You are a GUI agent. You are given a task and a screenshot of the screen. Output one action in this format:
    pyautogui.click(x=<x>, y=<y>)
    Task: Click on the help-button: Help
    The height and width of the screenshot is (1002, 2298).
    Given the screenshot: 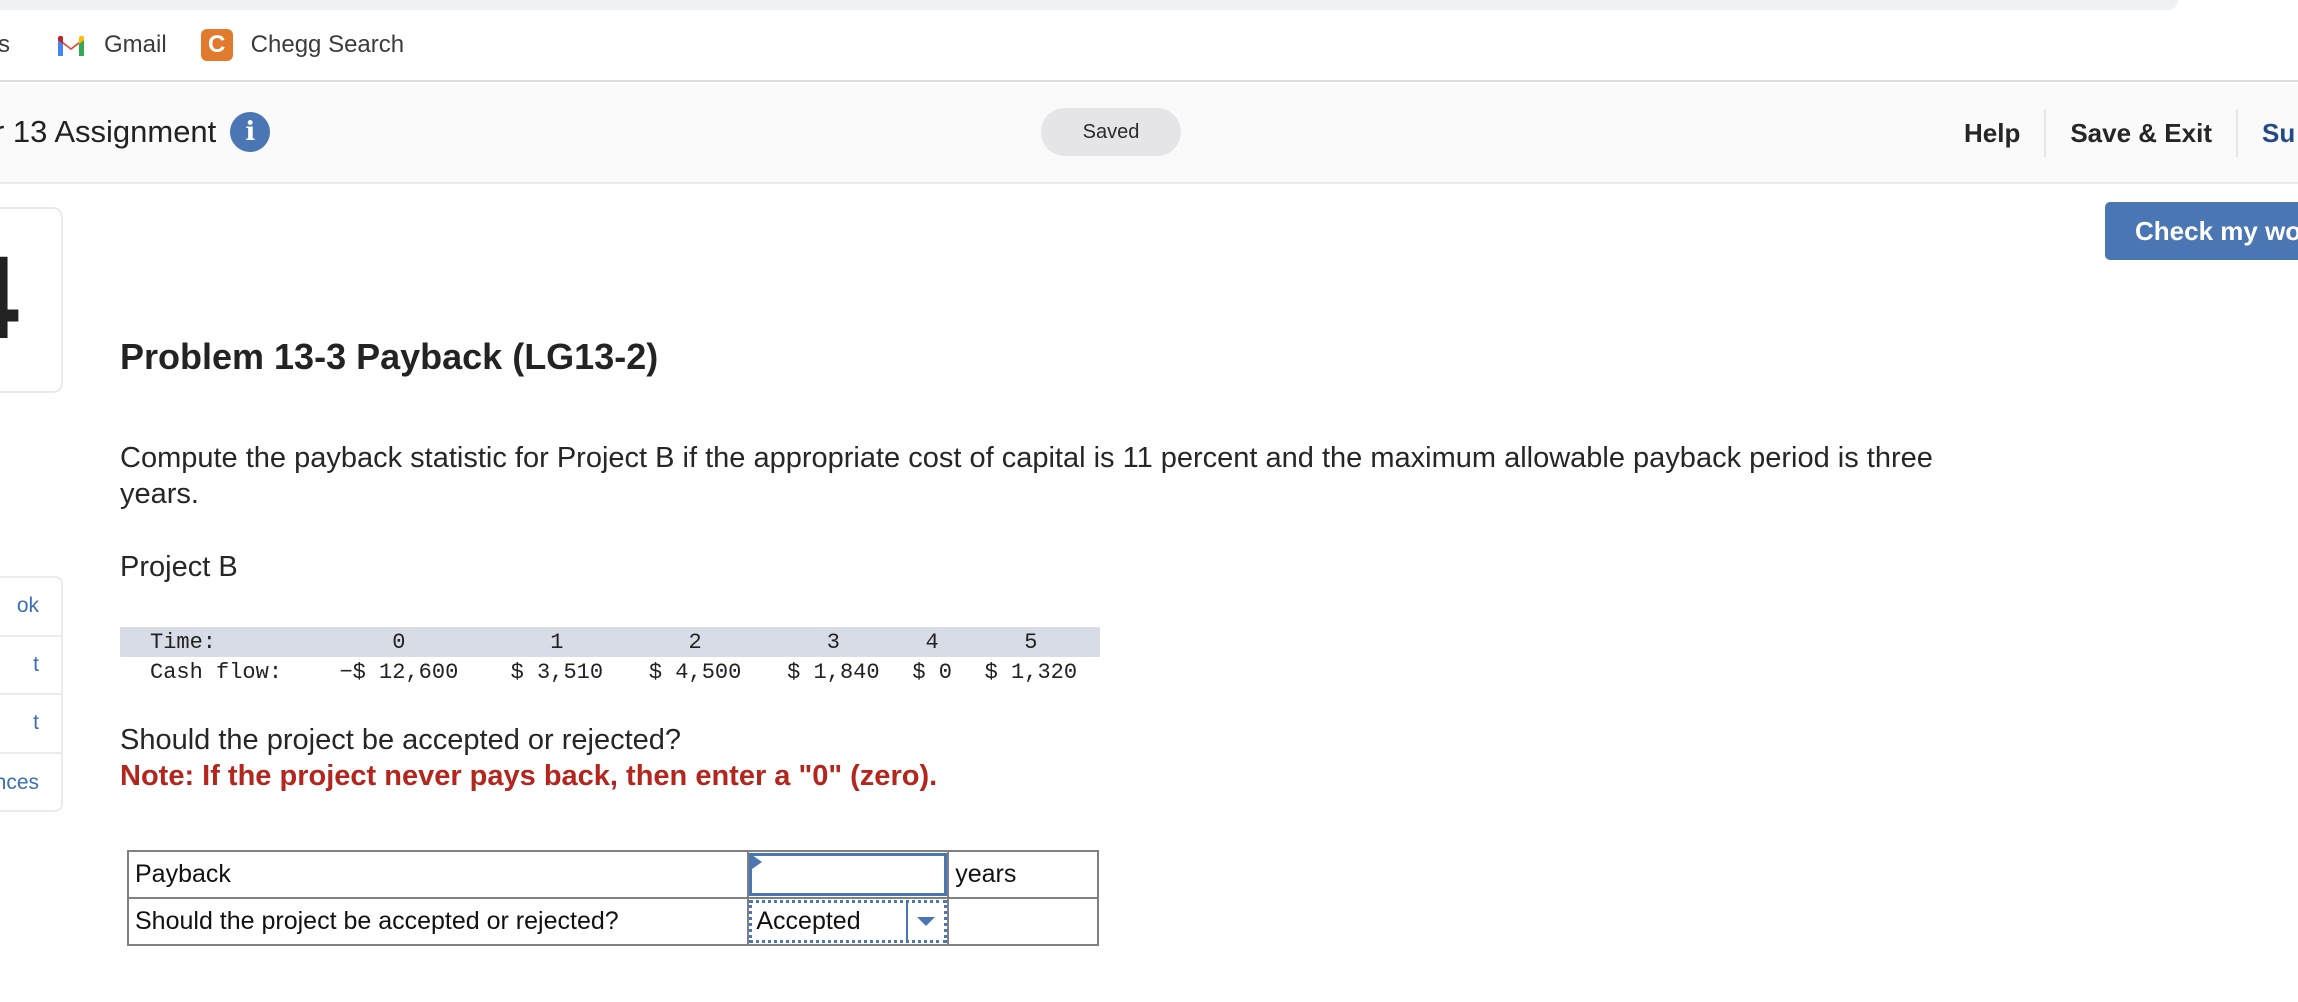 What is the action you would take?
    pyautogui.click(x=1992, y=133)
    